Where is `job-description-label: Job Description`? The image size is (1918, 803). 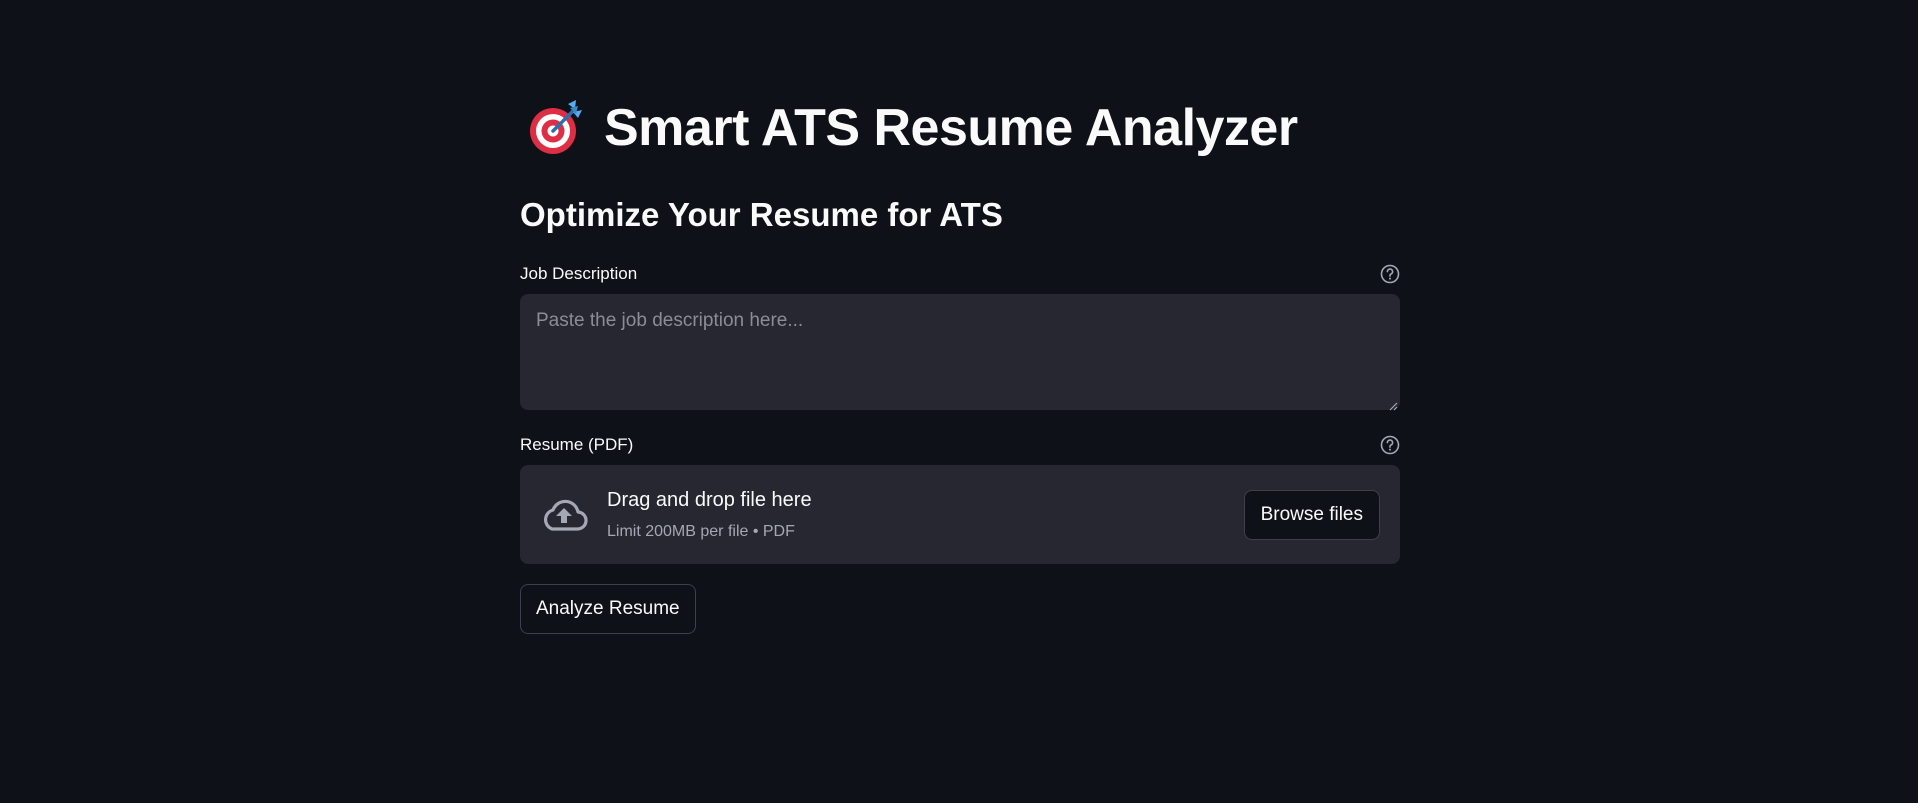 job-description-label: Job Description is located at coordinates (579, 273).